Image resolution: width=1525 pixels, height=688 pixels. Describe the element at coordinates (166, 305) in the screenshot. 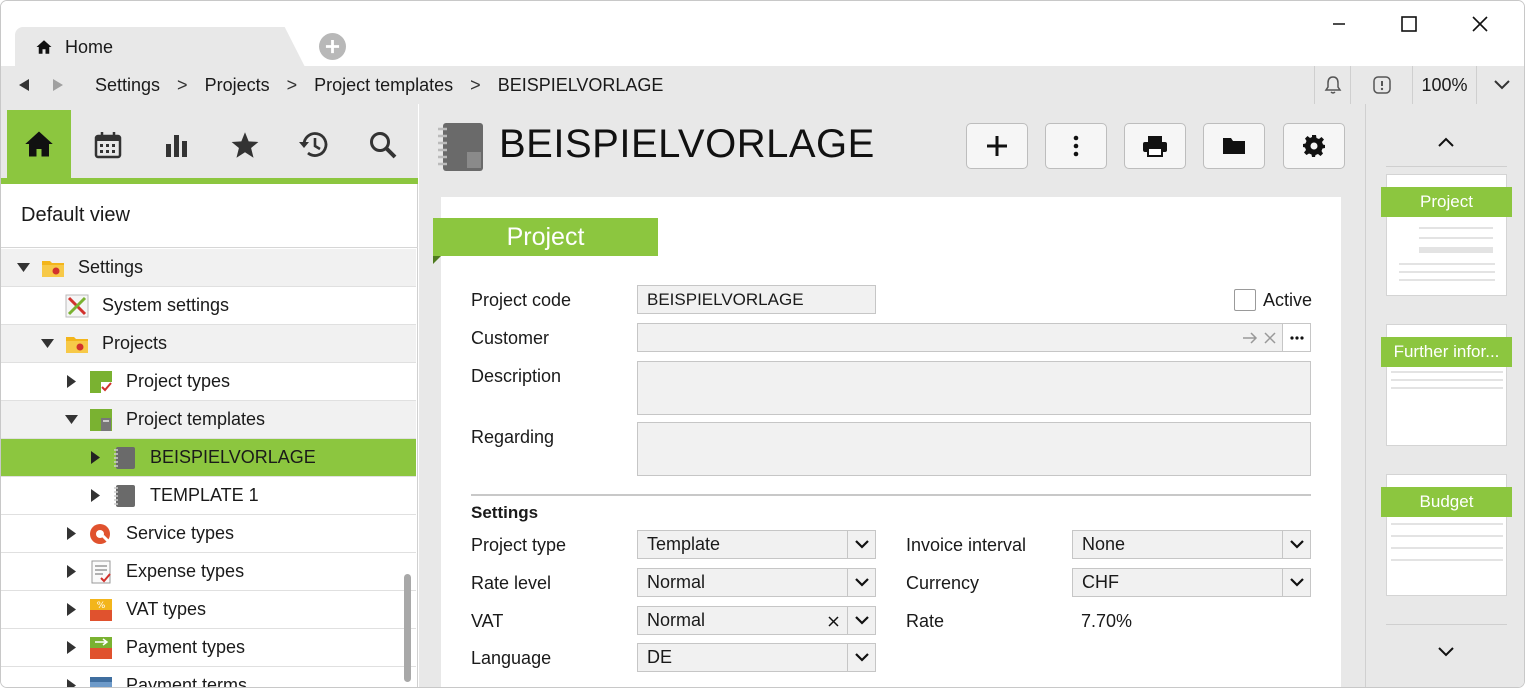

I see `tree-label: System settings` at that location.